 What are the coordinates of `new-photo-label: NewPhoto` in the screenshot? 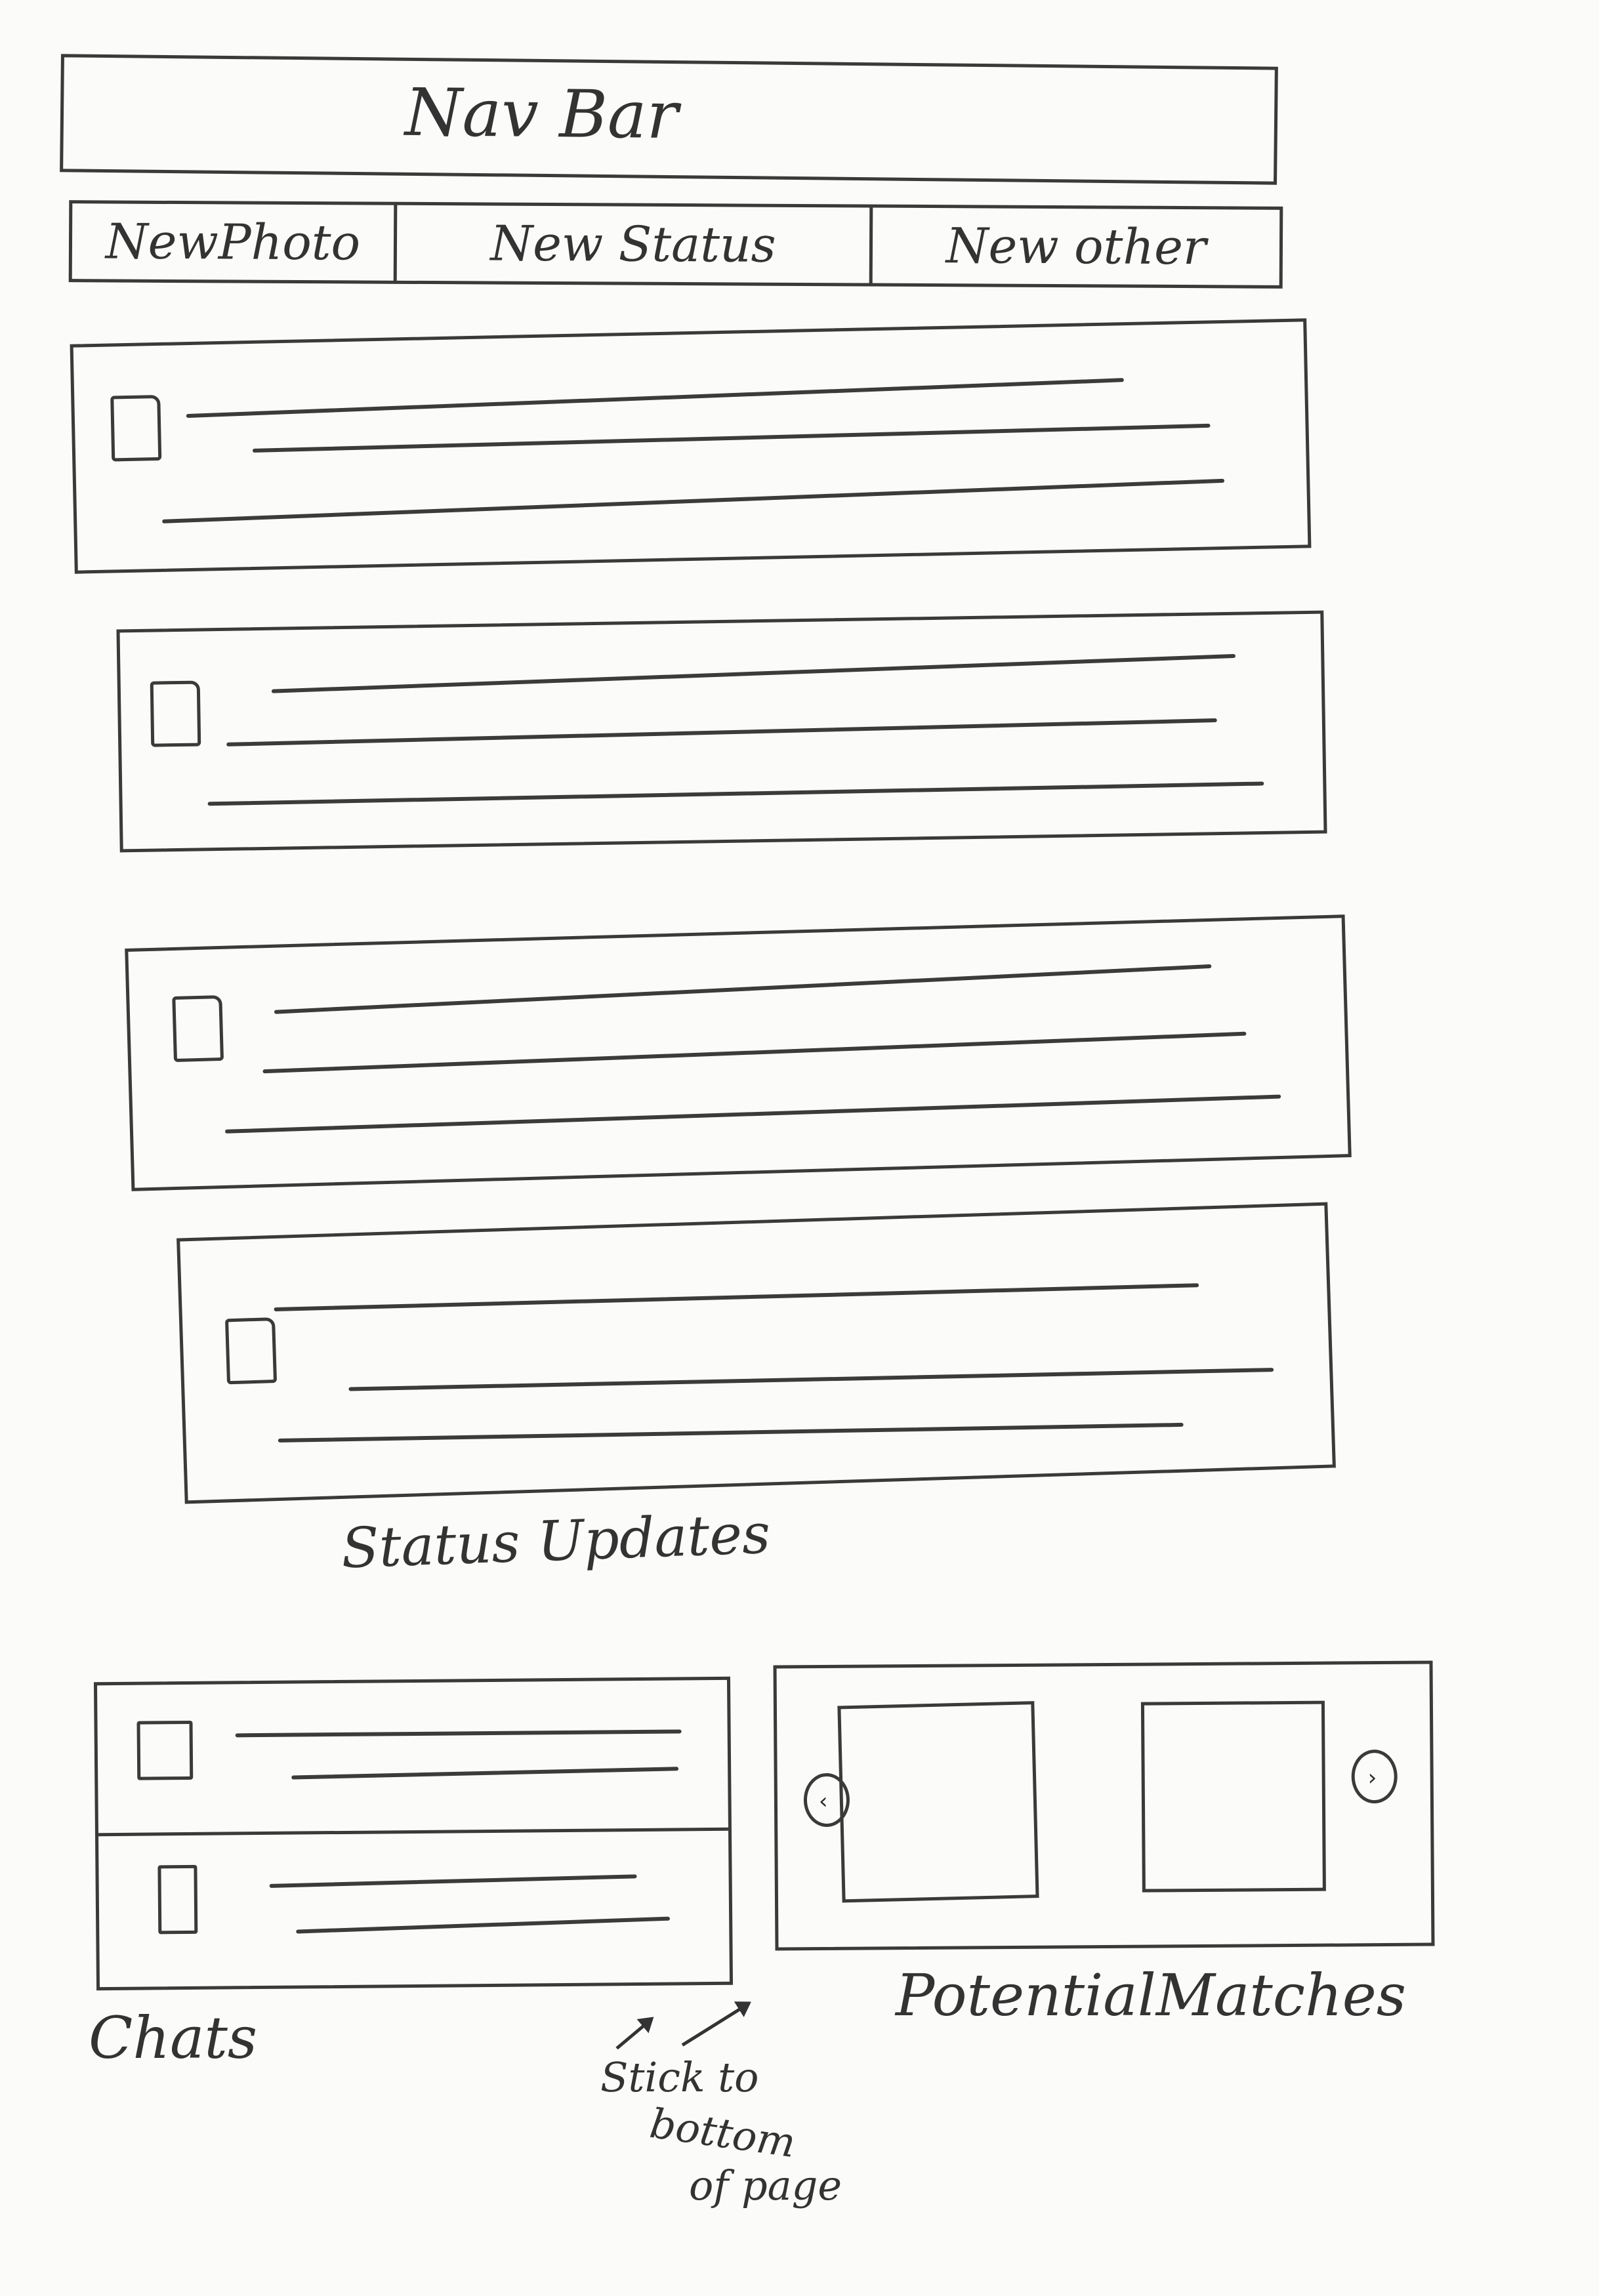 It's located at (233, 242).